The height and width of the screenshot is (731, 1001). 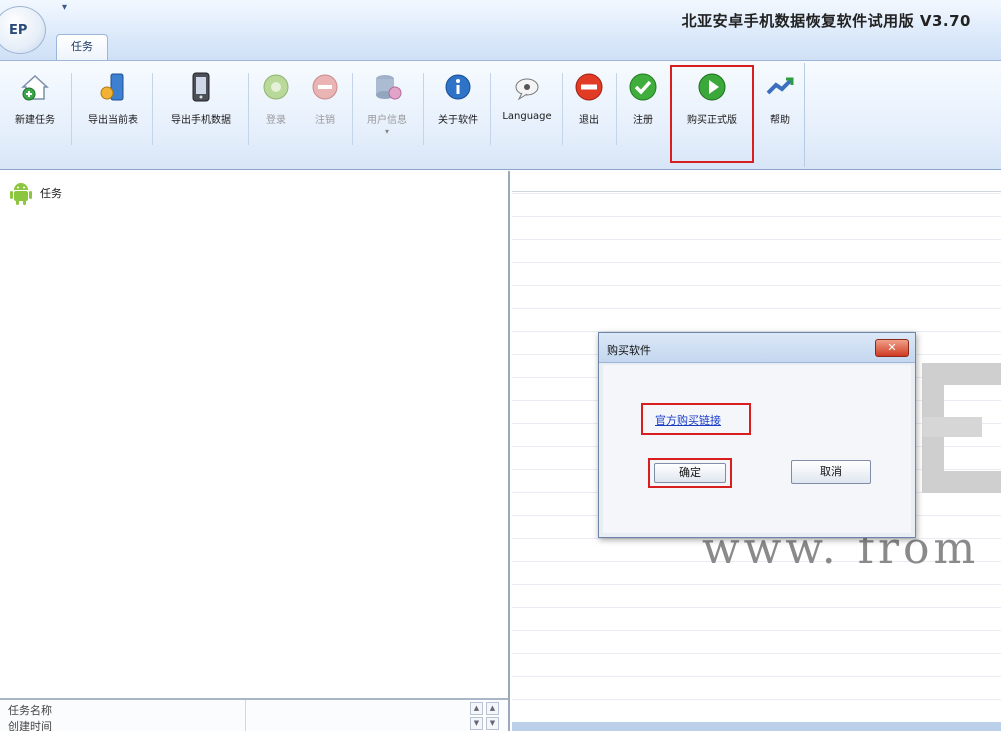 What do you see at coordinates (30, 710) in the screenshot?
I see `property-task-name: 任务名称` at bounding box center [30, 710].